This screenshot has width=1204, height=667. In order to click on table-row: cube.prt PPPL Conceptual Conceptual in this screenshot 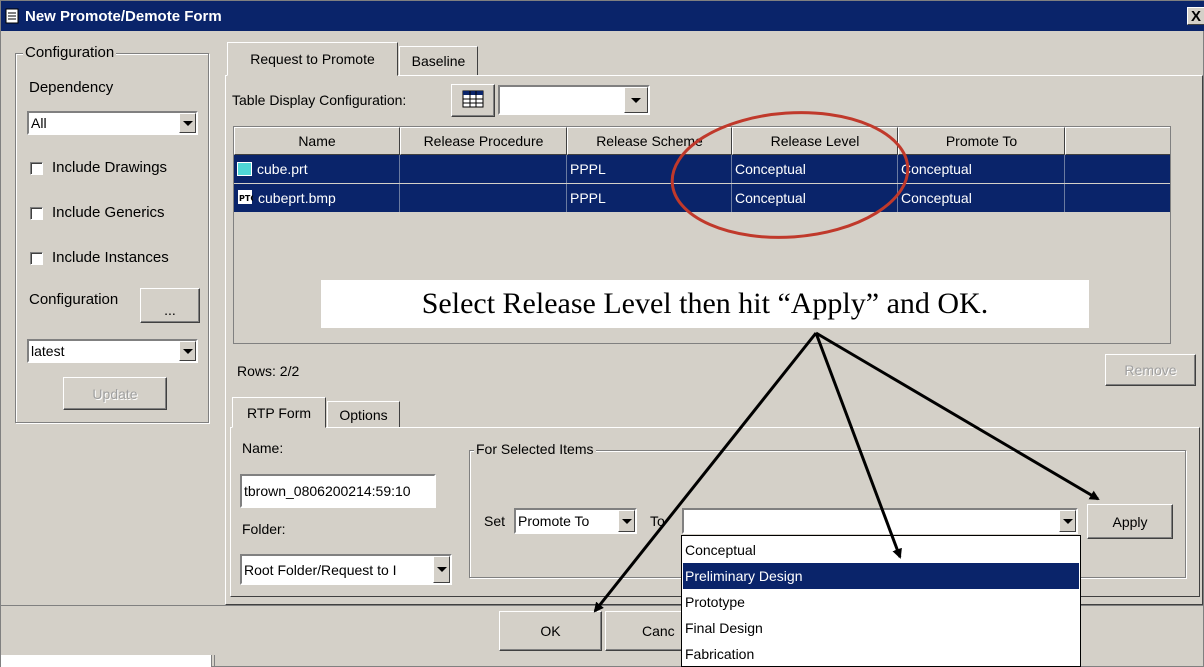, I will do `click(702, 169)`.